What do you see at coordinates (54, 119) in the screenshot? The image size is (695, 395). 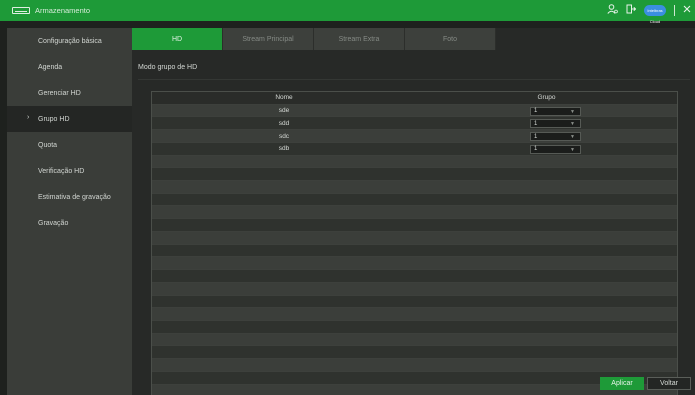 I see `sidebar-item-label: Grupo HD` at bounding box center [54, 119].